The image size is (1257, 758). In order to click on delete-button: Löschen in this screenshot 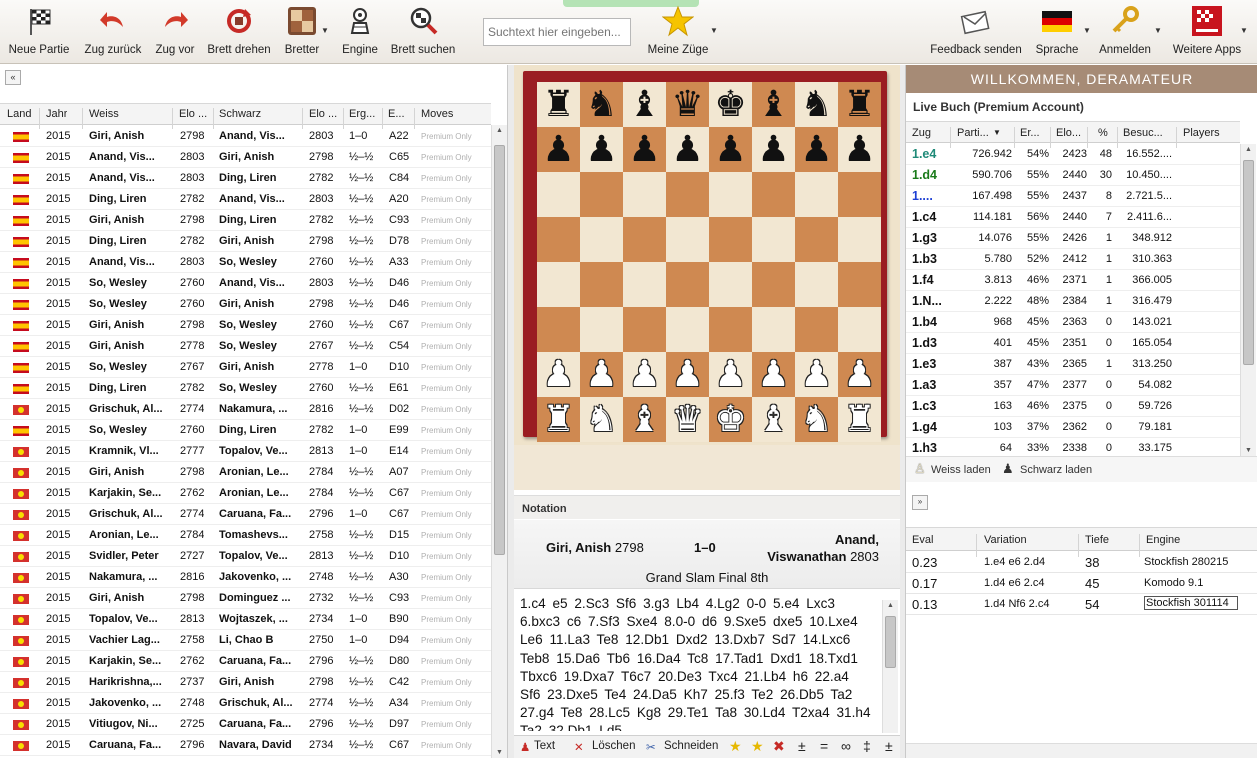, I will do `click(613, 746)`.